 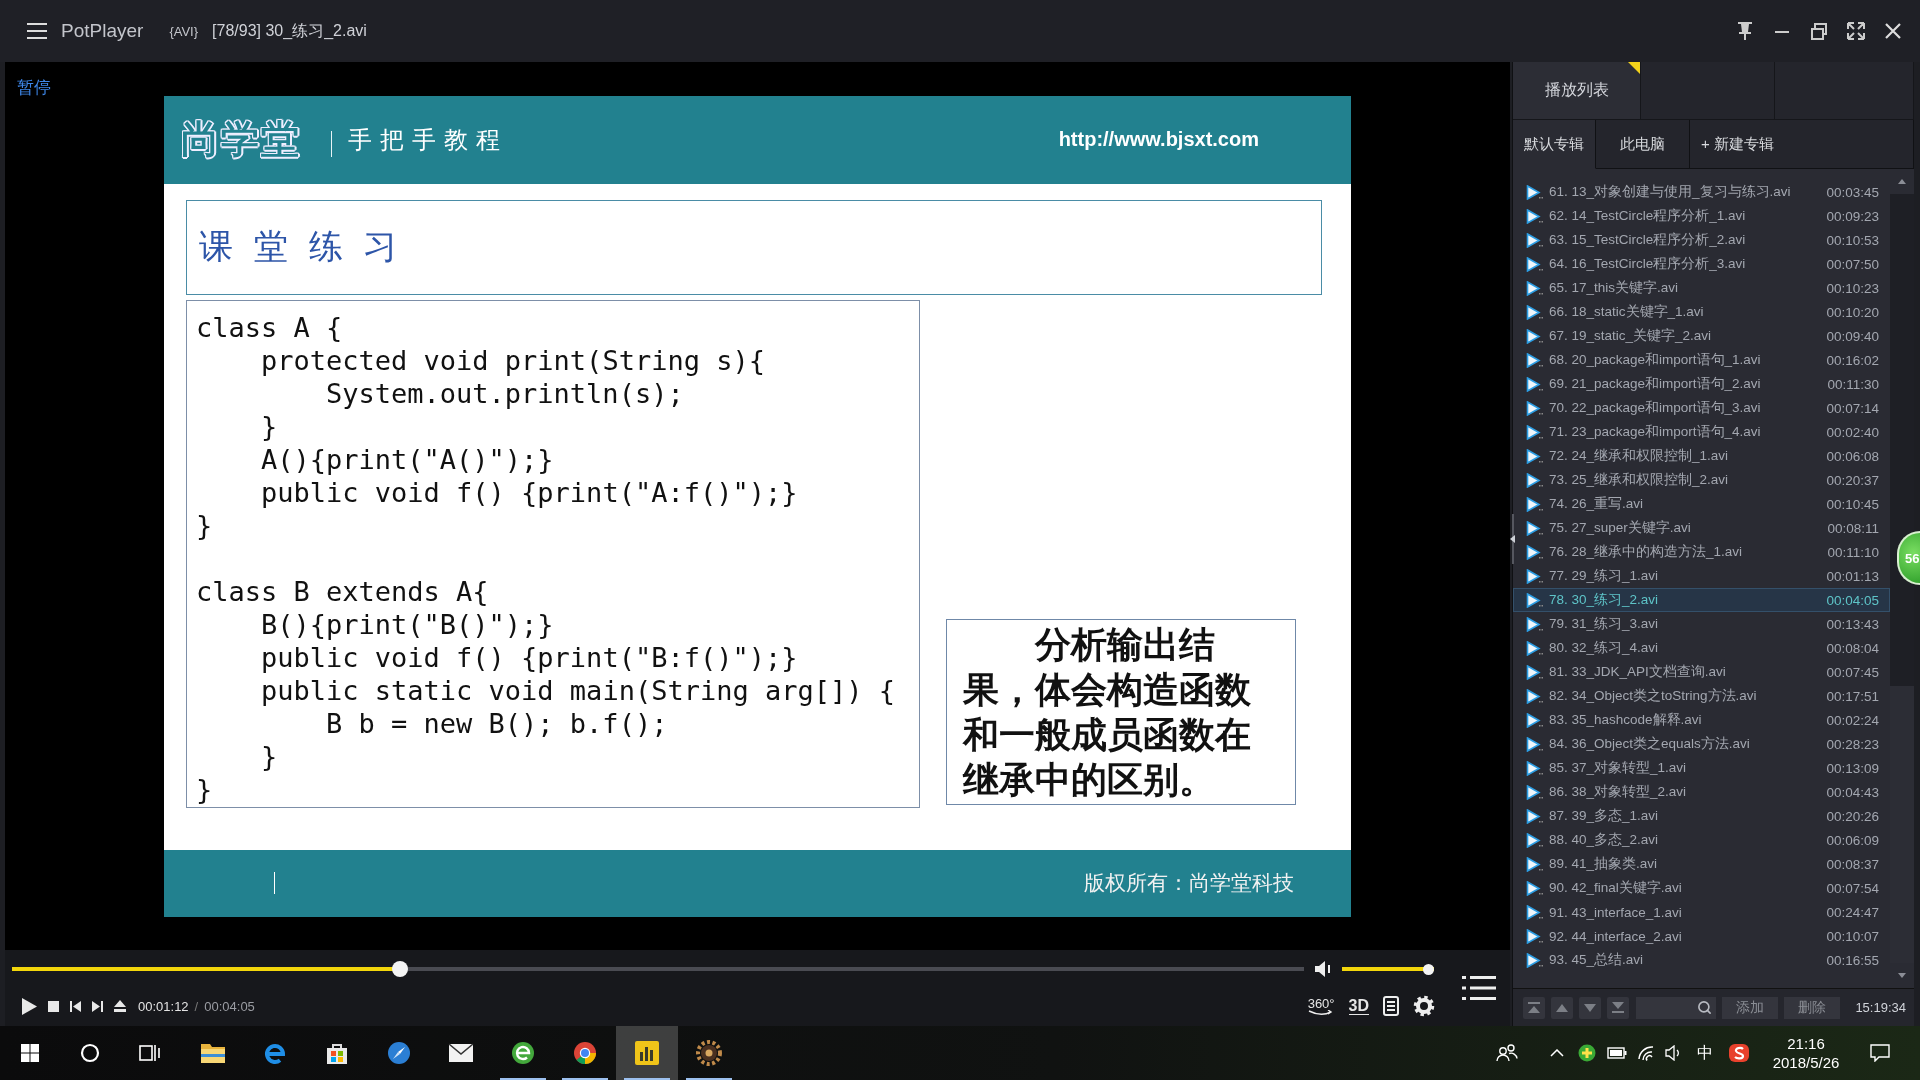 What do you see at coordinates (1701, 840) in the screenshot?
I see `playlist-item: 88. 40_多态_2.avi 00:06:09` at bounding box center [1701, 840].